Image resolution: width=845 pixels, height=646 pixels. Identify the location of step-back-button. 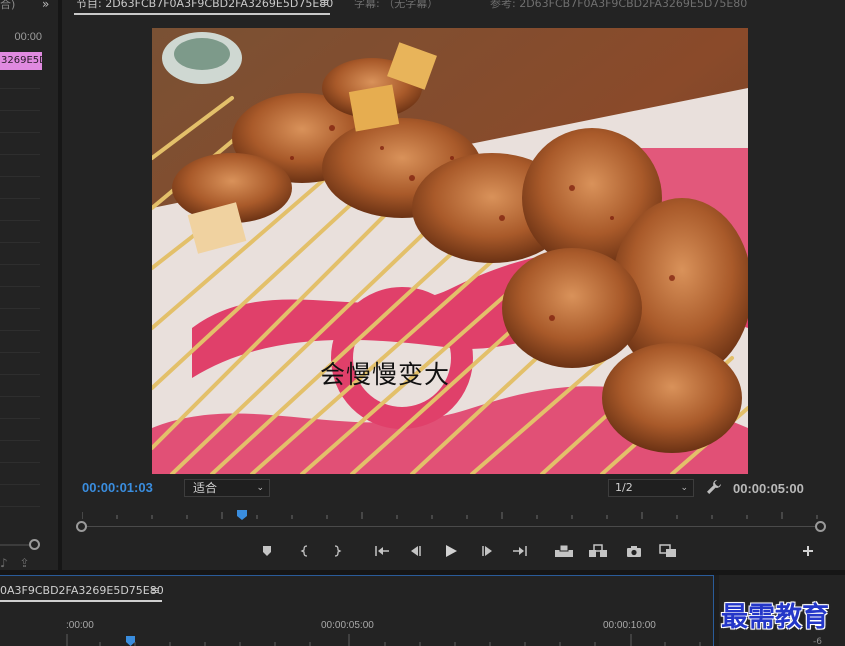
(416, 551).